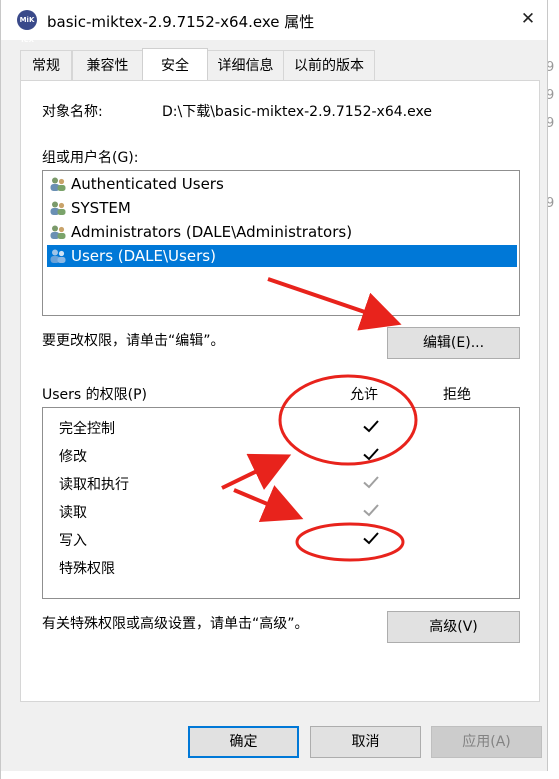 The height and width of the screenshot is (779, 559). Describe the element at coordinates (365, 742) in the screenshot. I see `cancel-button: 取消` at that location.